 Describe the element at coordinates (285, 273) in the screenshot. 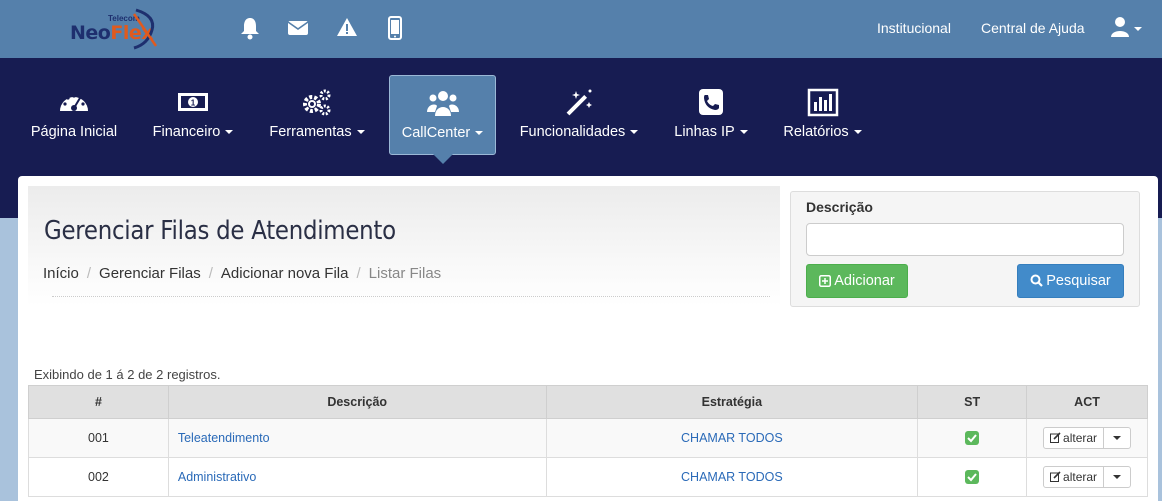

I see `breadcrumb-adicionar-fila: Adicionar nova Fila` at that location.